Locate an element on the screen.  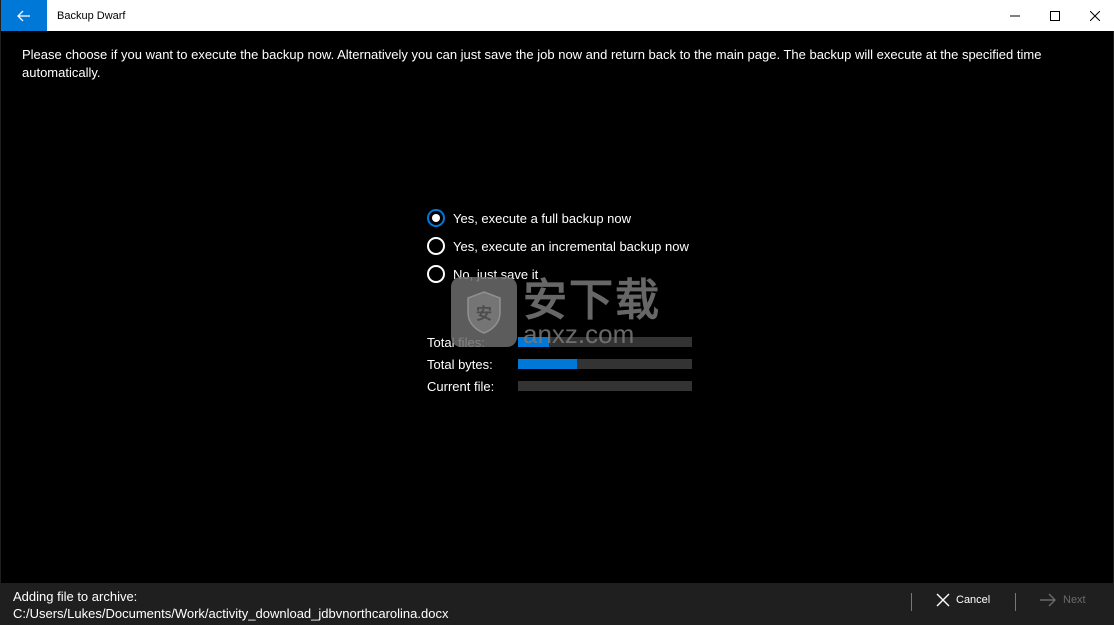
cancel-label: Cancel is located at coordinates (973, 600).